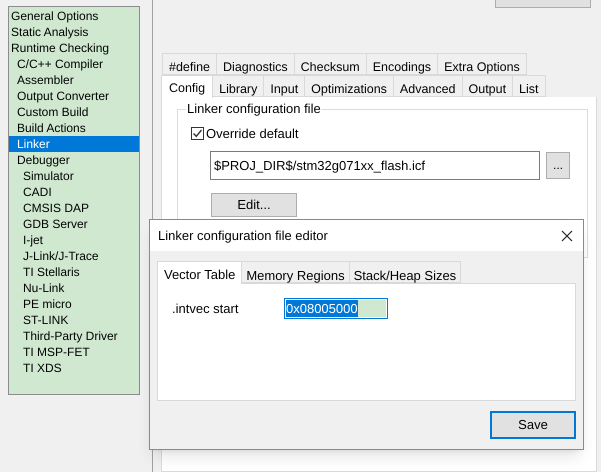 This screenshot has width=601, height=472. I want to click on tree-item: CADI, so click(74, 192).